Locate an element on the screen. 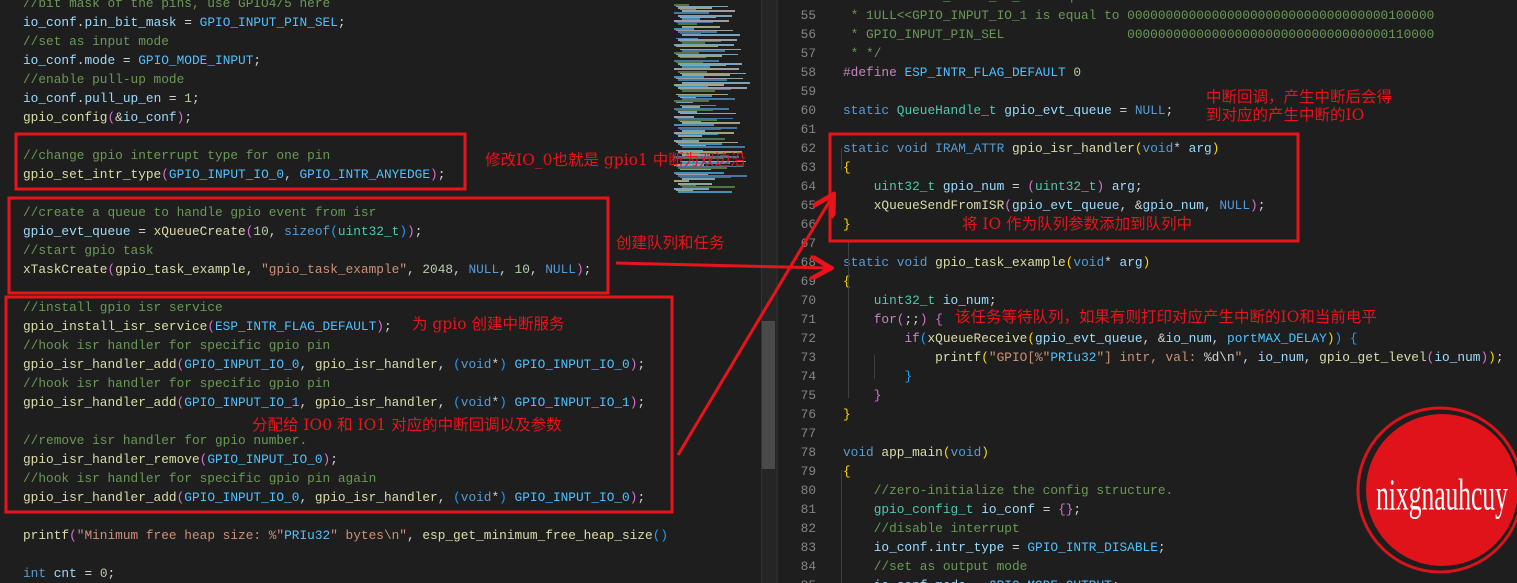  note-isr-service: 为 gpio 创建中断服务 is located at coordinates (488, 324).